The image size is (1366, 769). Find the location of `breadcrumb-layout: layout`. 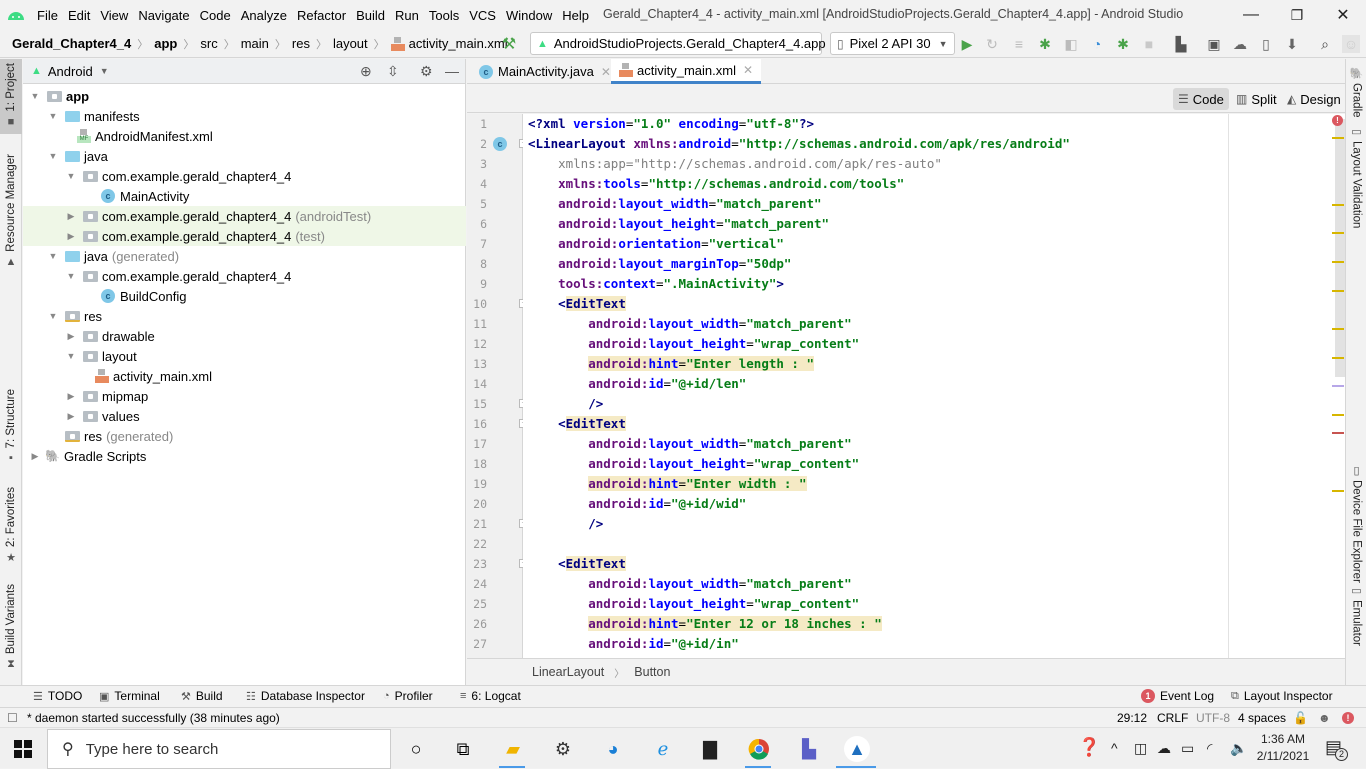

breadcrumb-layout: layout is located at coordinates (350, 43).